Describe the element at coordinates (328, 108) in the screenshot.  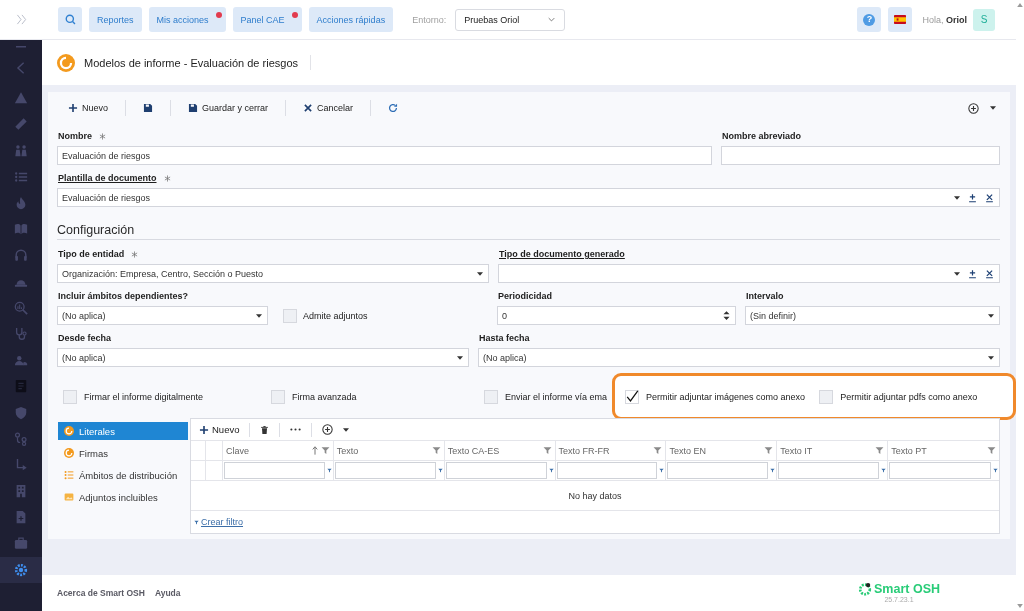
I see `cancel-button: Cancelar` at that location.